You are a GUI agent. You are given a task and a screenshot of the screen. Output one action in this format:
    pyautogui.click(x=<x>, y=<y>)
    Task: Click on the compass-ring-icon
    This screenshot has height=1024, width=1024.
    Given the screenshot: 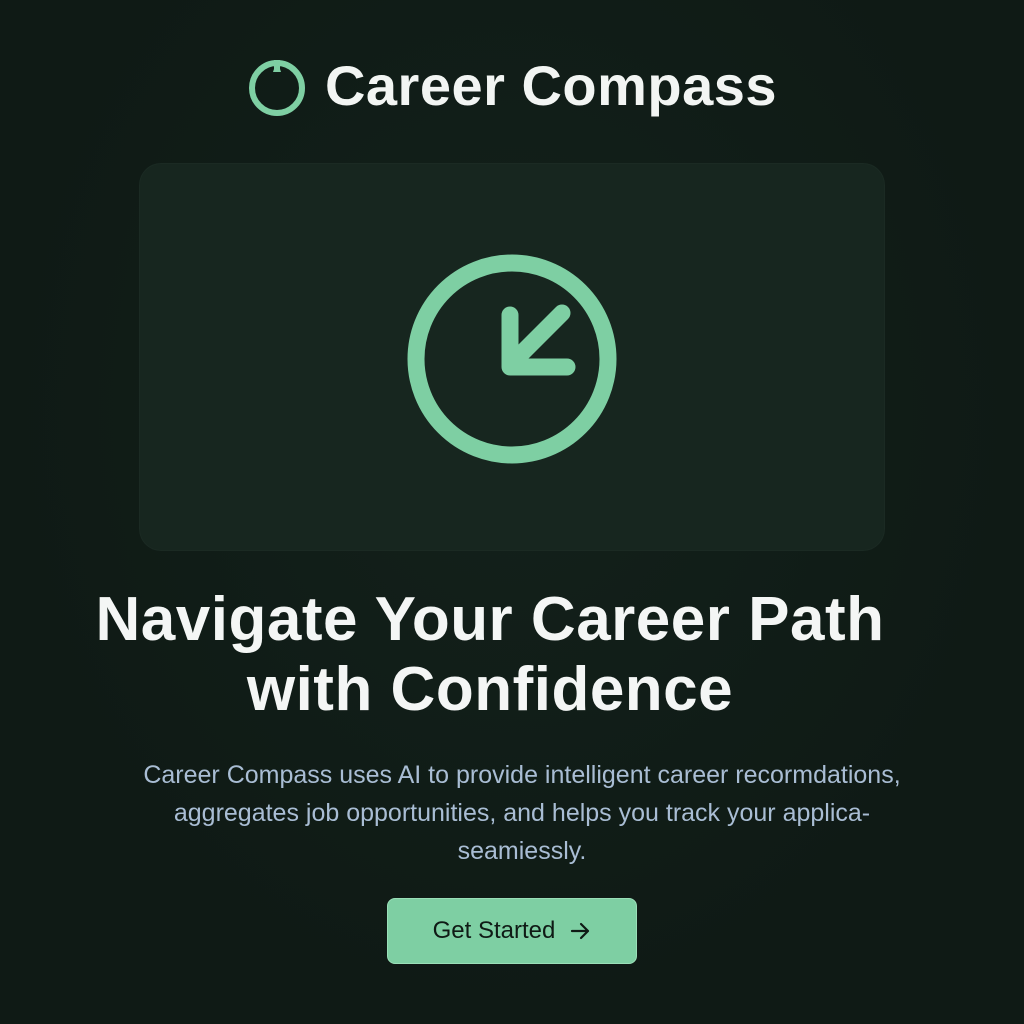 What is the action you would take?
    pyautogui.click(x=276, y=88)
    